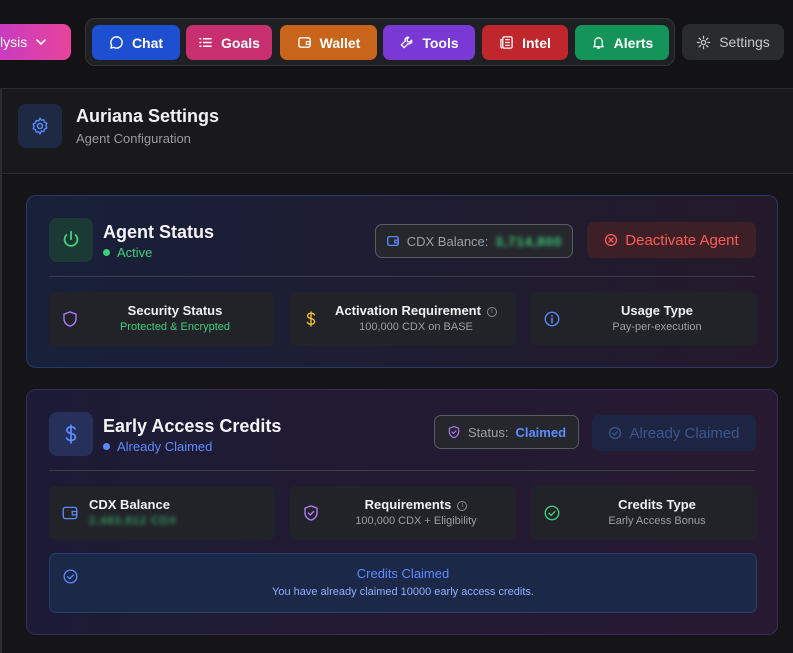 This screenshot has width=793, height=653. I want to click on chevron-down-icon, so click(41, 42).